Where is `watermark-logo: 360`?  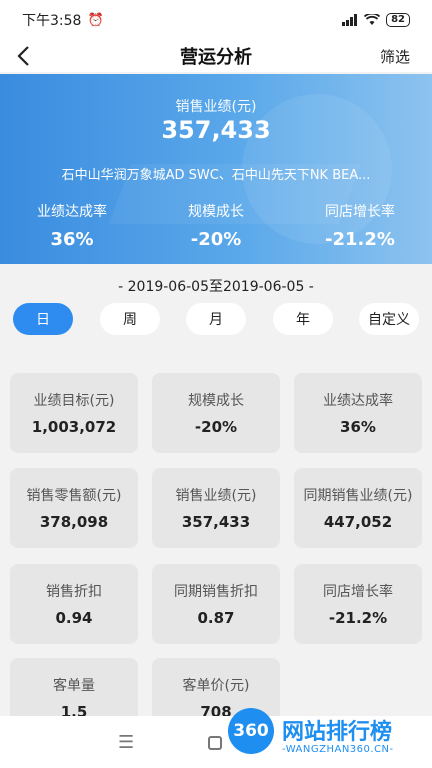
watermark-logo: 360 is located at coordinates (251, 731).